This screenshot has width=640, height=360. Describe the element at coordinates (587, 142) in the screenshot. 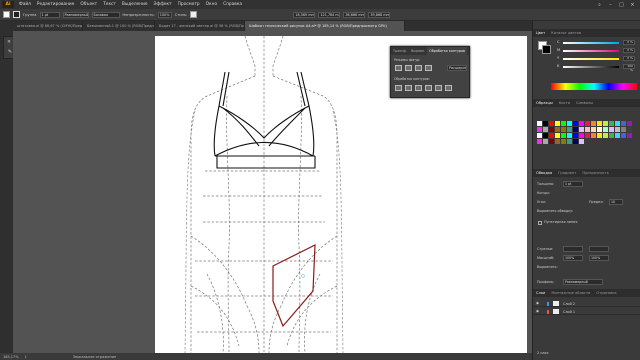

I see `swatch-grid` at that location.